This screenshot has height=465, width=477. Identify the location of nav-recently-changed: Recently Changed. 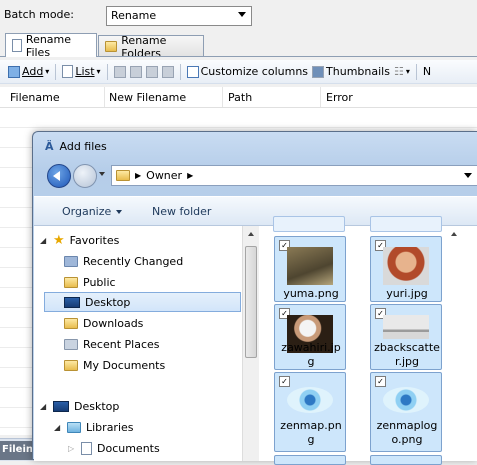
(123, 261).